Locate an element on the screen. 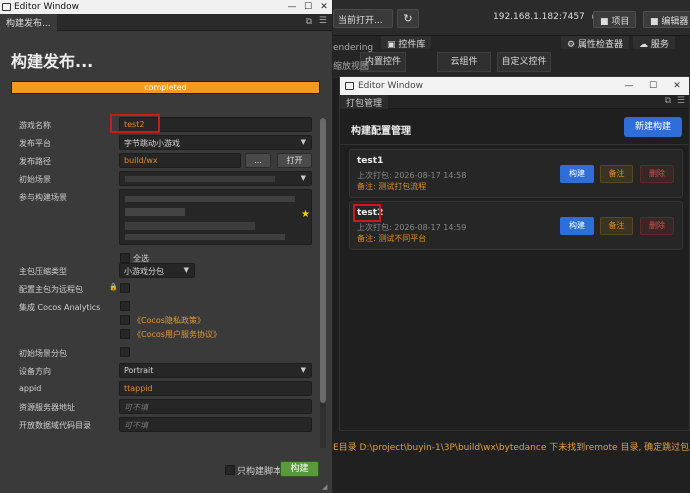 This screenshot has width=690, height=493. form-scrollbar is located at coordinates (323, 283).